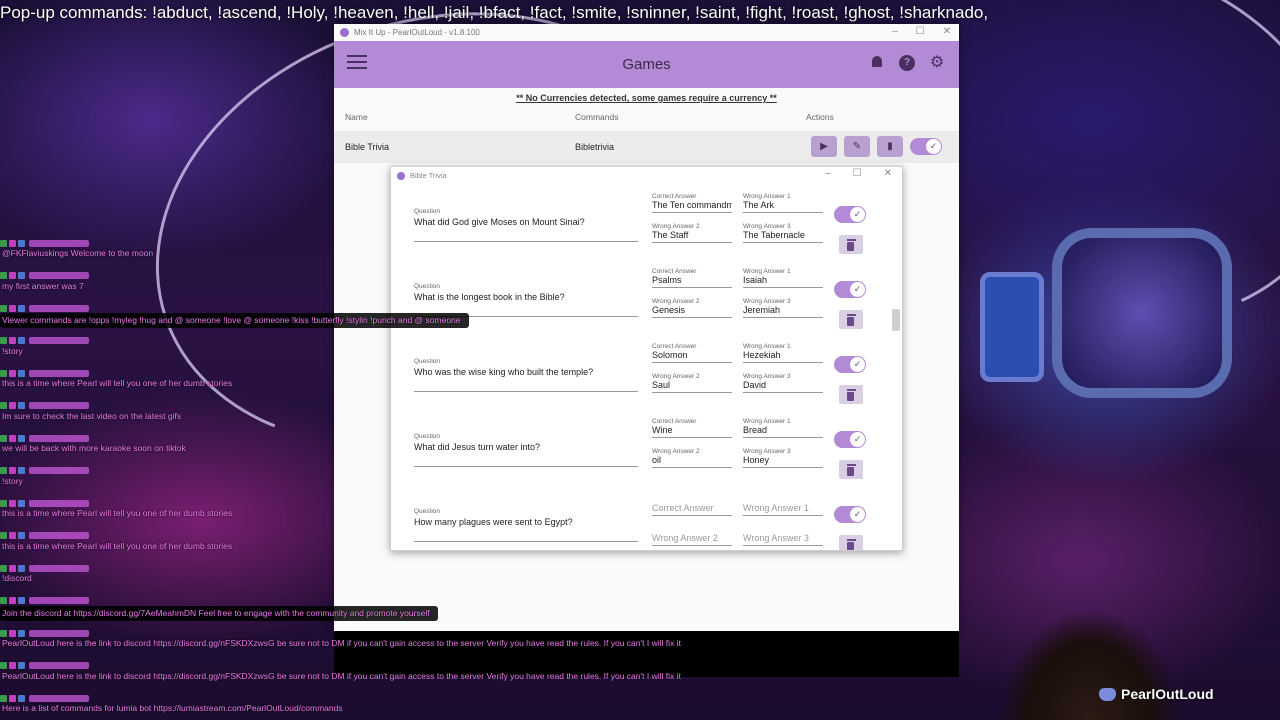  I want to click on wrong1-input: The Ark, so click(783, 206).